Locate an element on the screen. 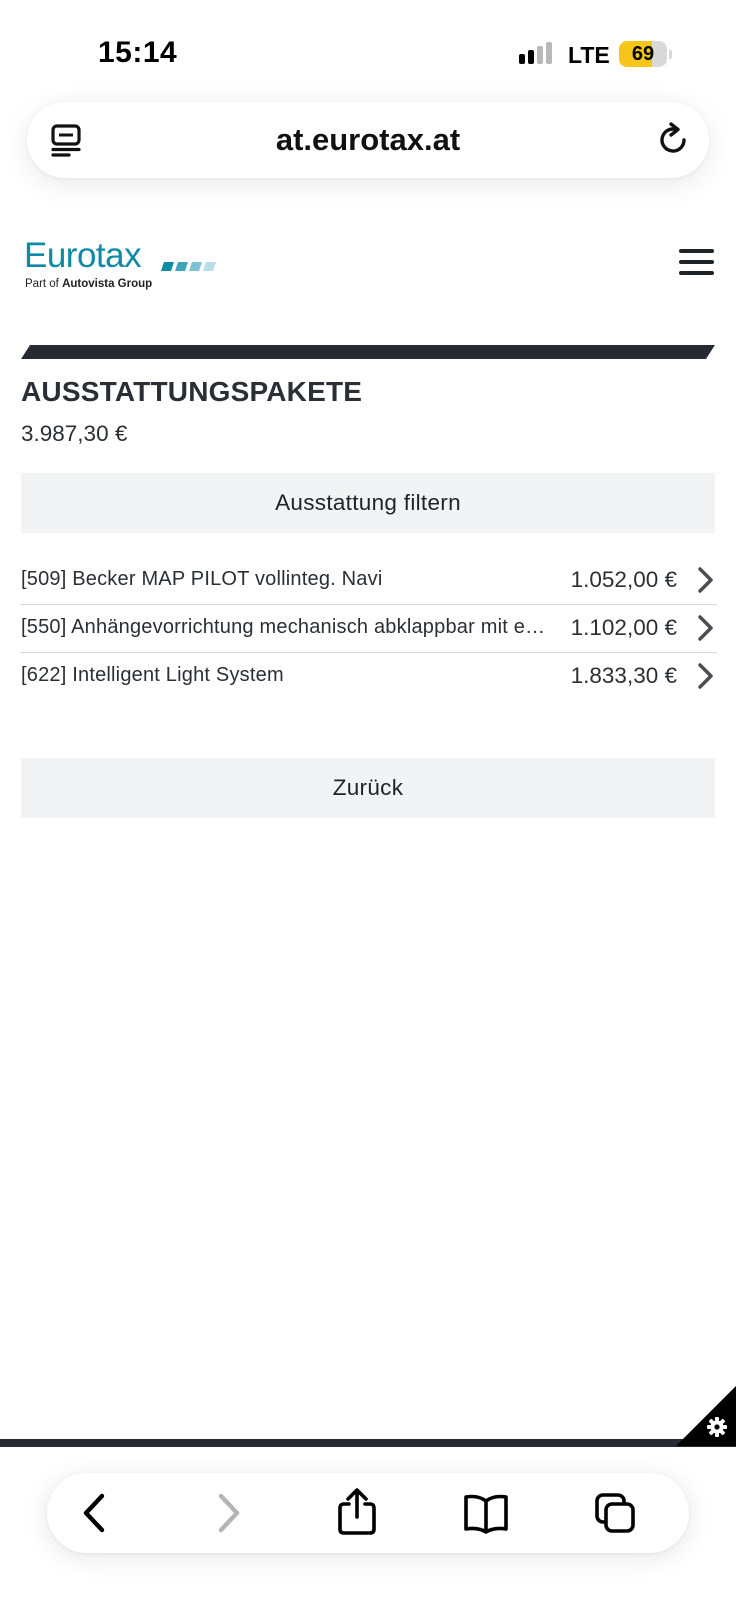 Image resolution: width=736 pixels, height=1600 pixels. share-icon is located at coordinates (357, 1511).